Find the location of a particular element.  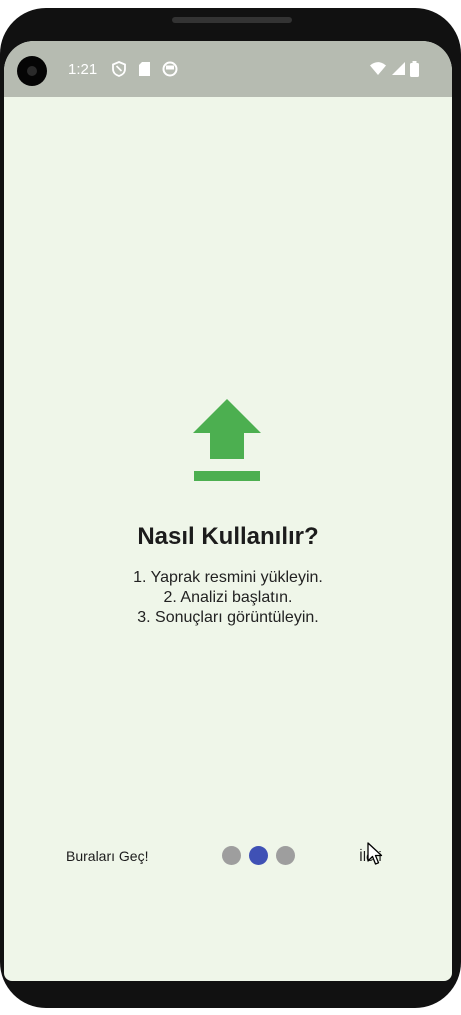

page-title: Nasıl Kullanılır? is located at coordinates (228, 536).